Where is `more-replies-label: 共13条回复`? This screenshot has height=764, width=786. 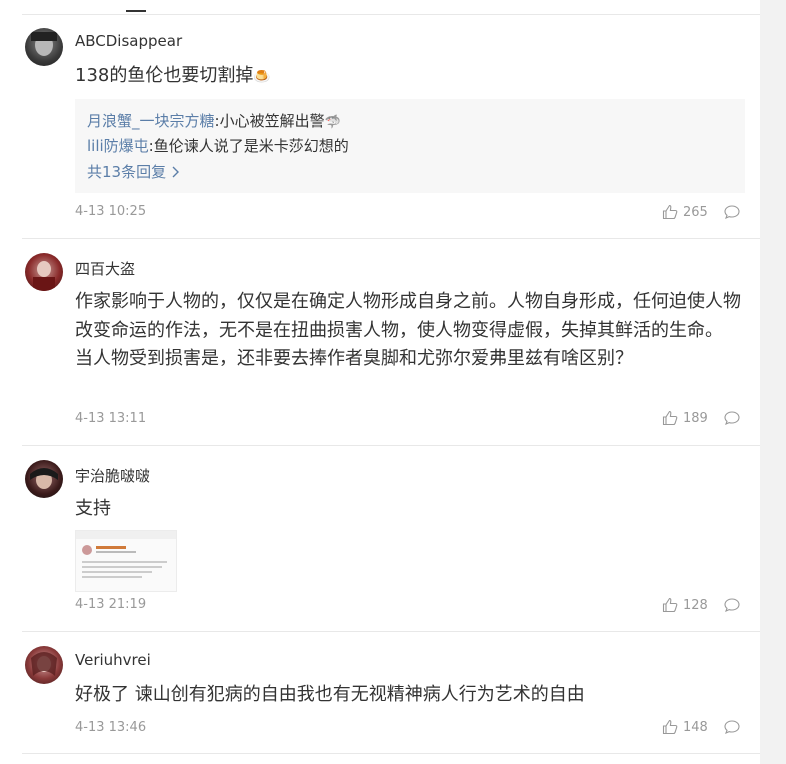 more-replies-label: 共13条回复 is located at coordinates (126, 172).